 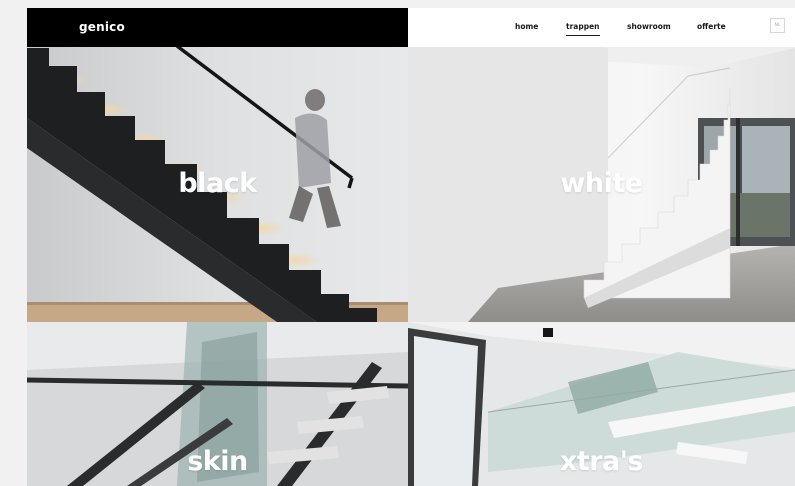 I want to click on nav-item-home: home, so click(x=526, y=26).